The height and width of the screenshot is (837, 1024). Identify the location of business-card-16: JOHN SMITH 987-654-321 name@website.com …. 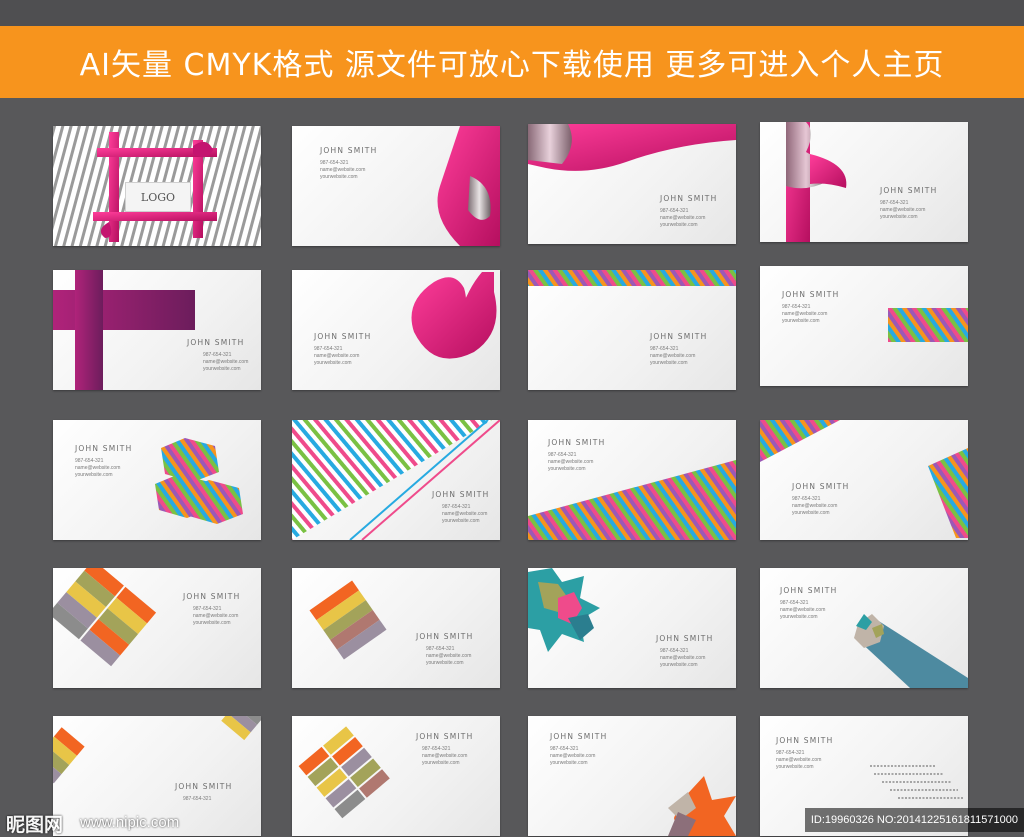
(864, 628).